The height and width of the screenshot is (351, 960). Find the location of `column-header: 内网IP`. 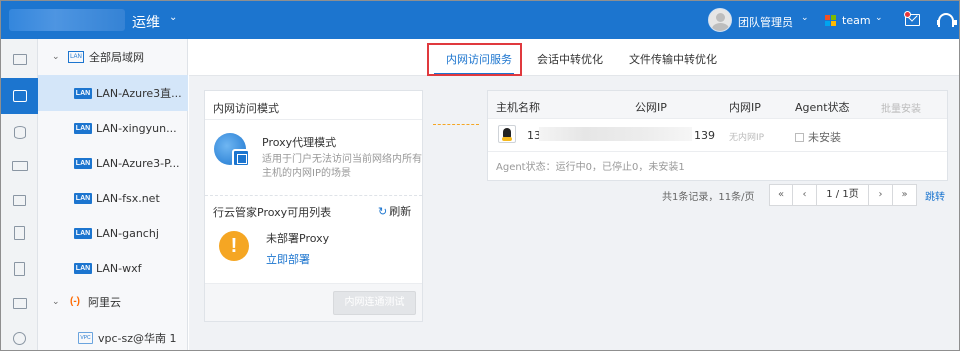

column-header: 内网IP is located at coordinates (745, 107).